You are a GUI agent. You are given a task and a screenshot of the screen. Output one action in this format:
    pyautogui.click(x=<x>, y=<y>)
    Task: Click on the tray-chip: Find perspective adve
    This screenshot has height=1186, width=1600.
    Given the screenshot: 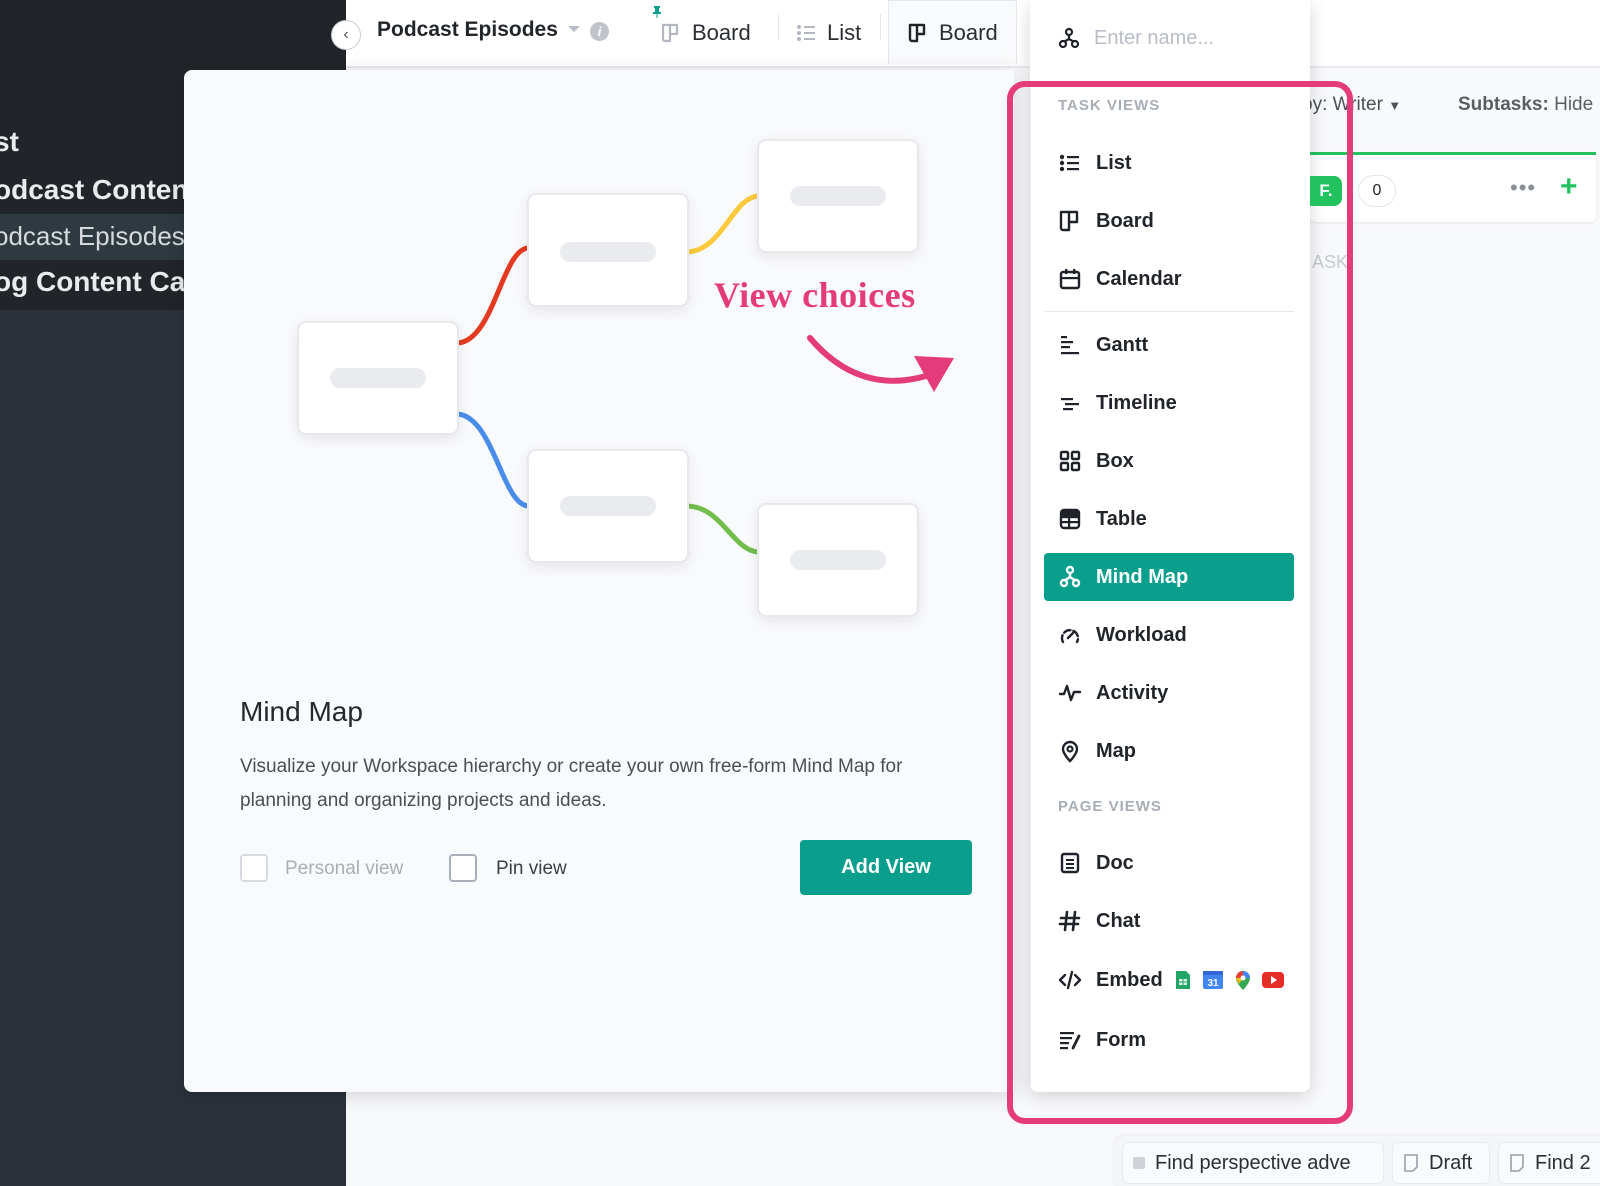 What is the action you would take?
    pyautogui.click(x=1253, y=1163)
    